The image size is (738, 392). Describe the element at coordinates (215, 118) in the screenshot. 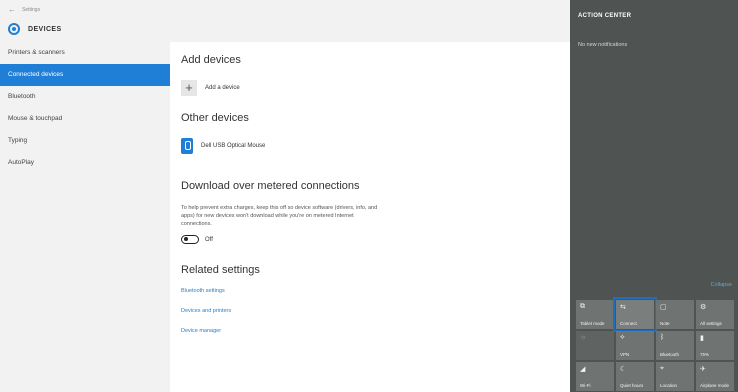

I see `other-devices-heading: Other devices` at that location.